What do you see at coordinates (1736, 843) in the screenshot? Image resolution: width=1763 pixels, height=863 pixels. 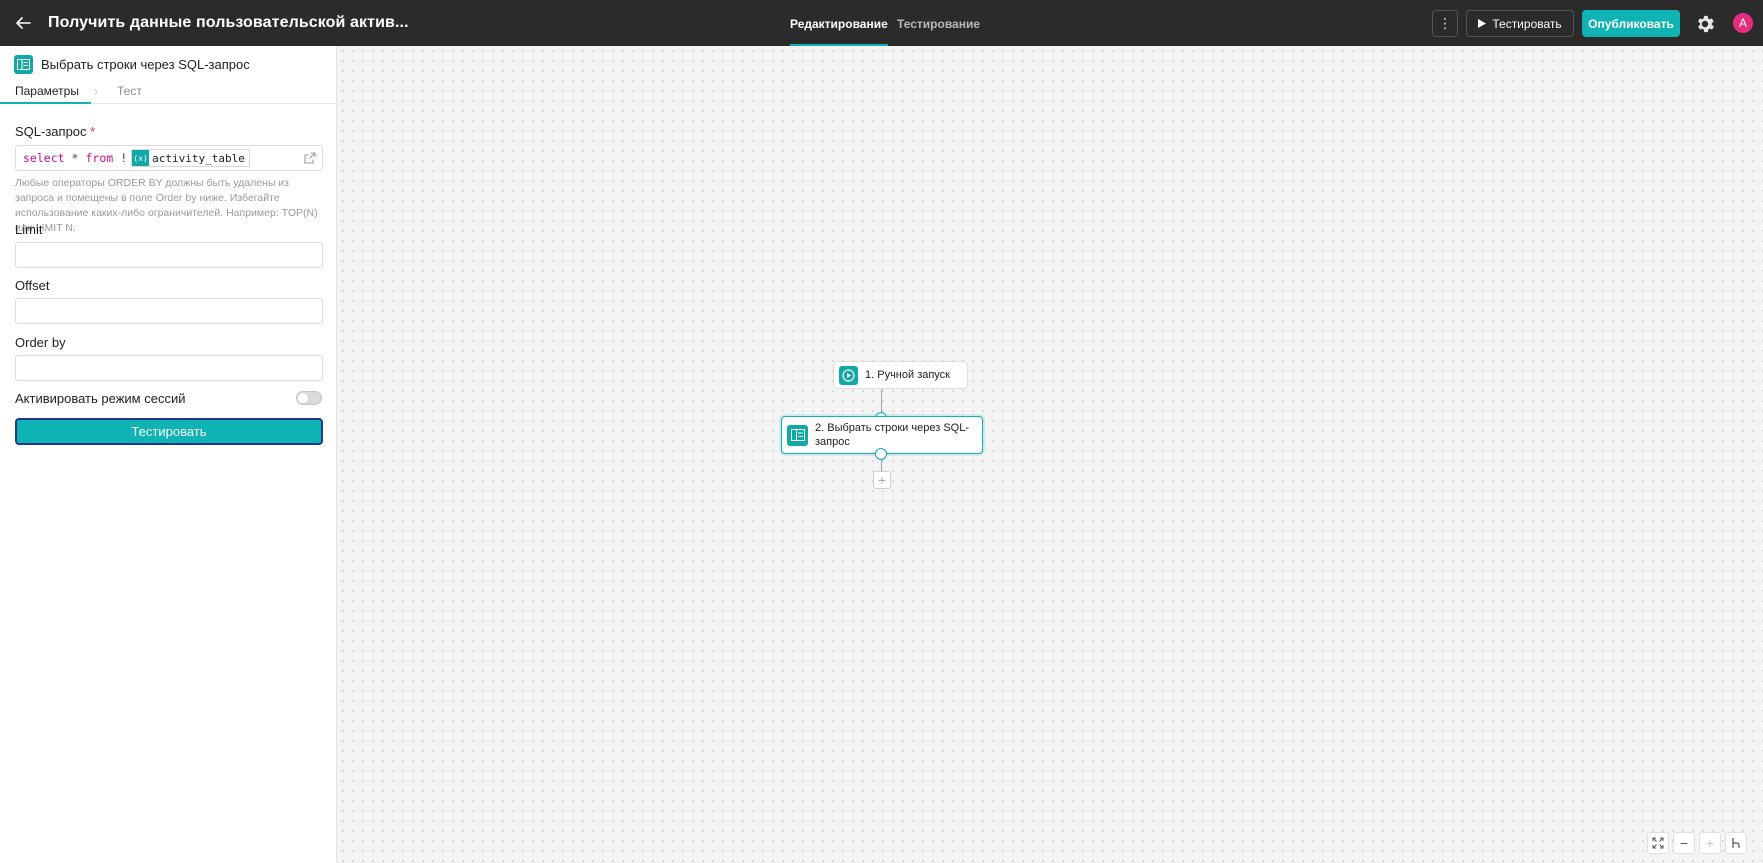 I see `layout-icon` at bounding box center [1736, 843].